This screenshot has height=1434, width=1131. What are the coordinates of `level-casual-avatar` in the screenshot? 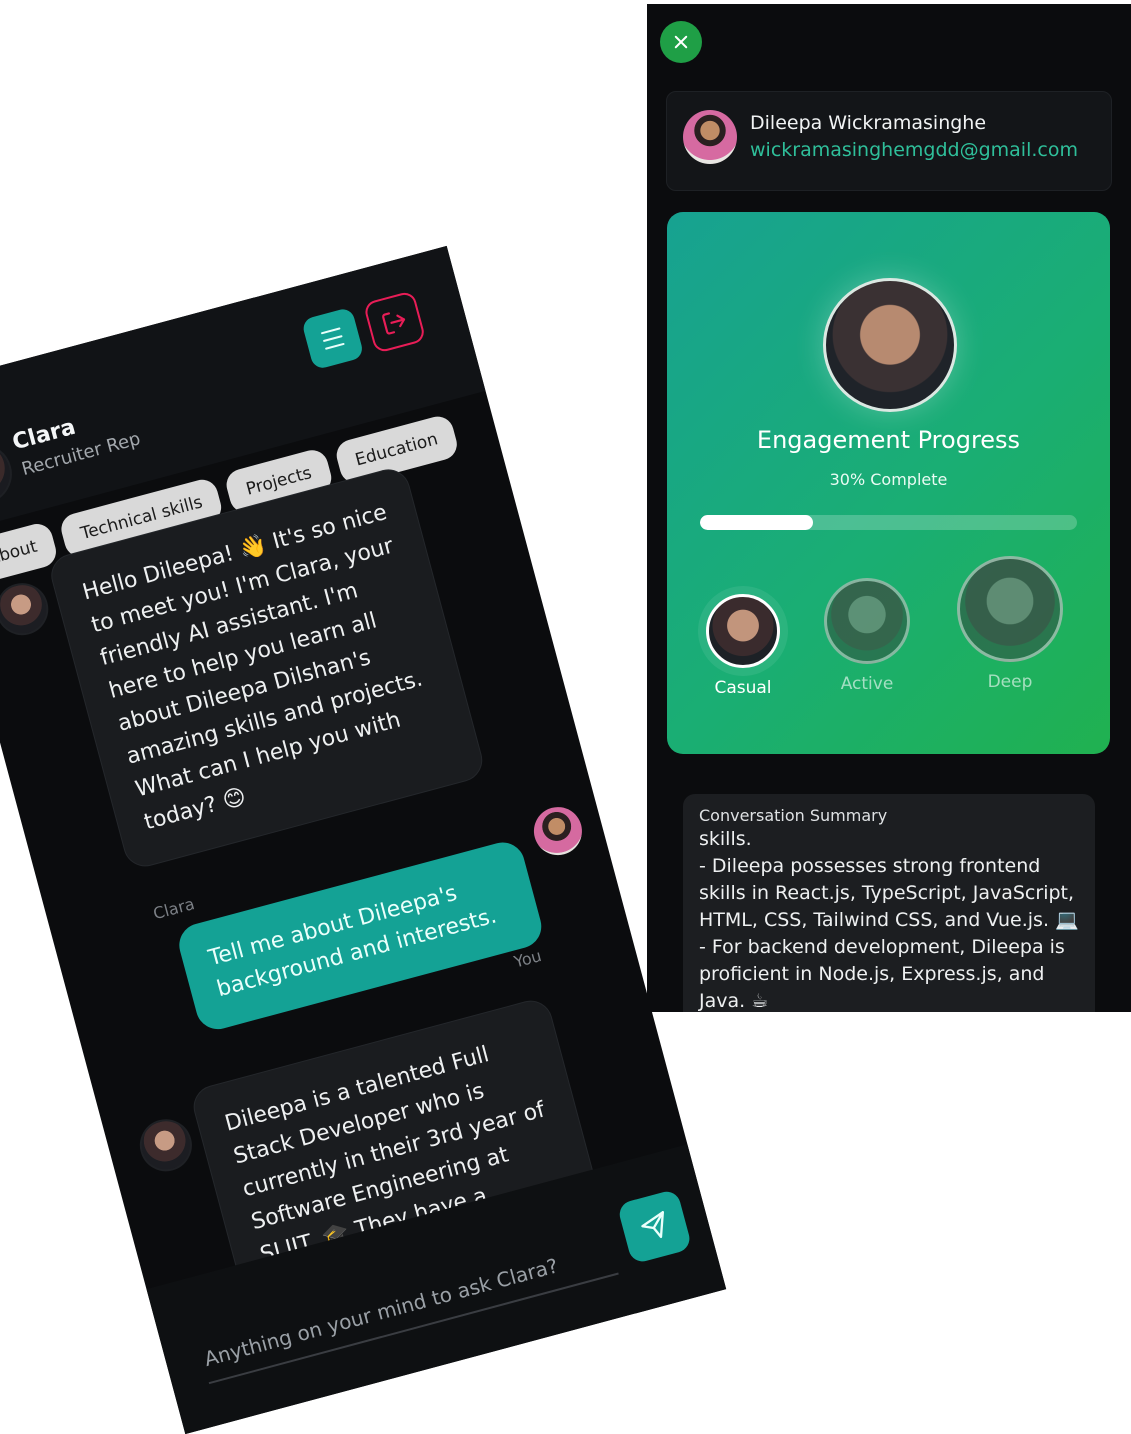 It's located at (743, 631).